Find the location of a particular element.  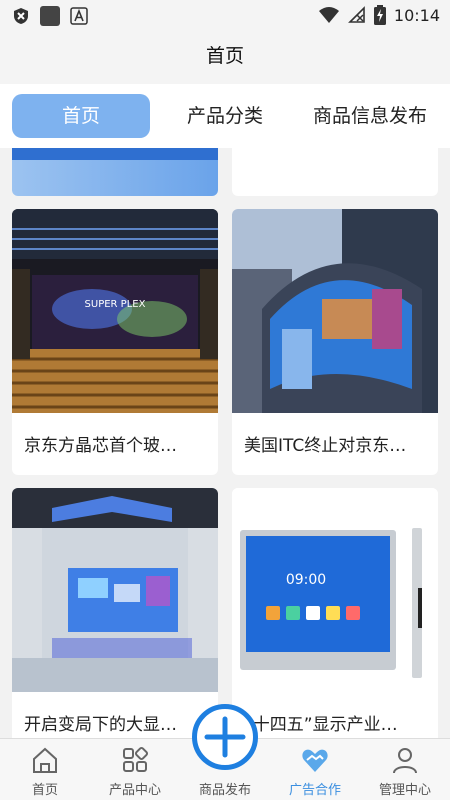

nav-label: 广告合作 is located at coordinates (314, 790).